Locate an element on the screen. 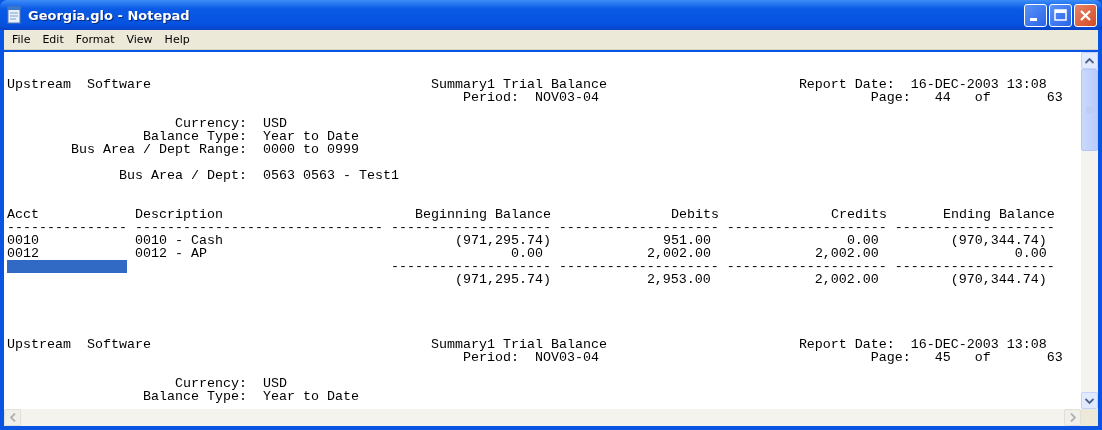 Image resolution: width=1102 pixels, height=430 pixels. window-title: Georgia.glo - Notepad is located at coordinates (109, 15).